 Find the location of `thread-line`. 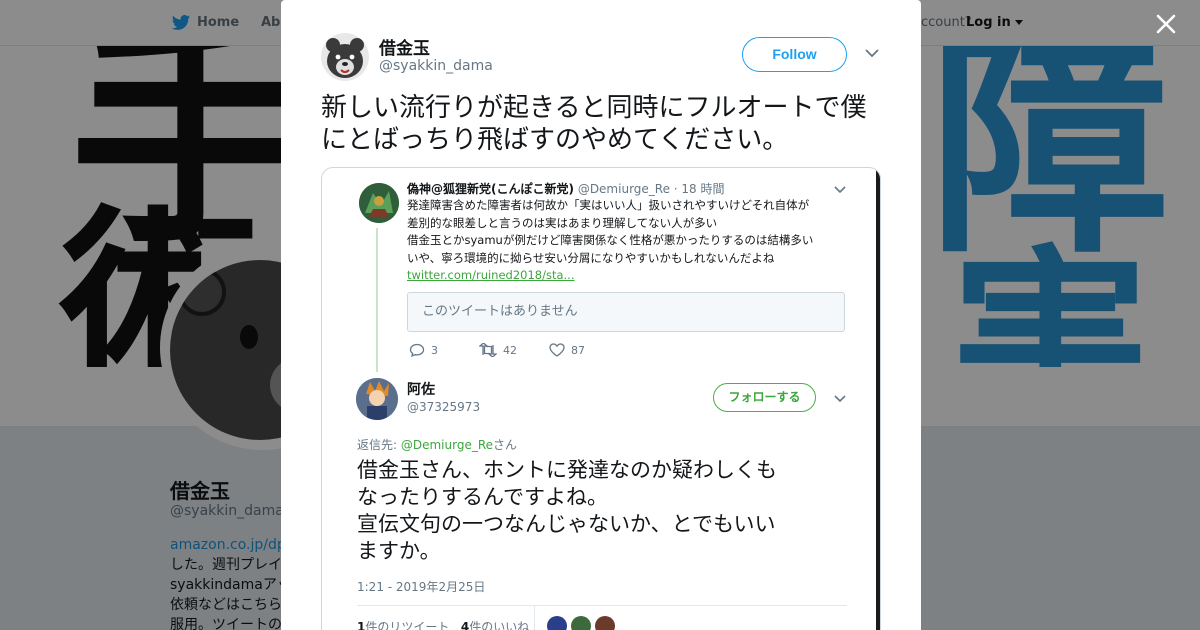

thread-line is located at coordinates (377, 300).